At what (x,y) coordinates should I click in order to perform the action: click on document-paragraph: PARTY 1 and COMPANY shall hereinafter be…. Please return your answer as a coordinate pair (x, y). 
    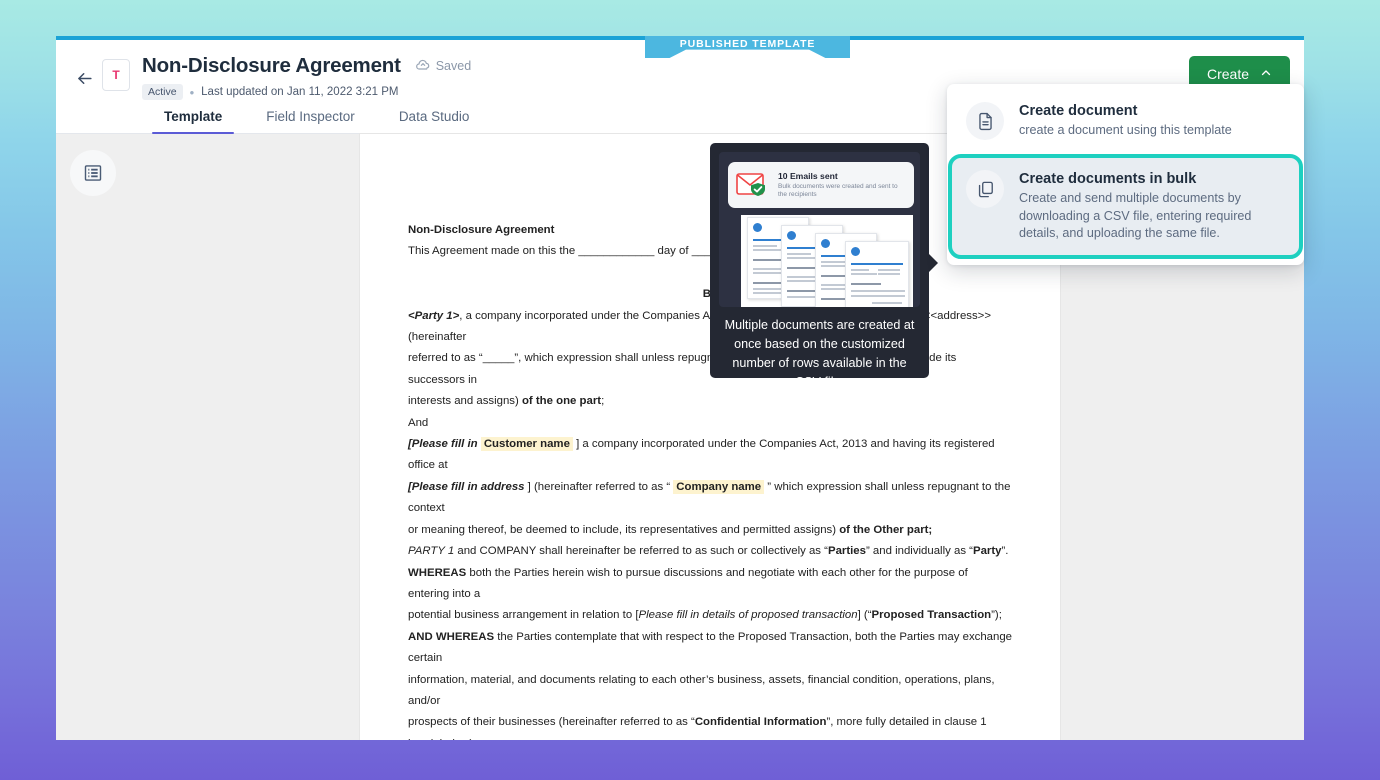
    Looking at the image, I should click on (710, 551).